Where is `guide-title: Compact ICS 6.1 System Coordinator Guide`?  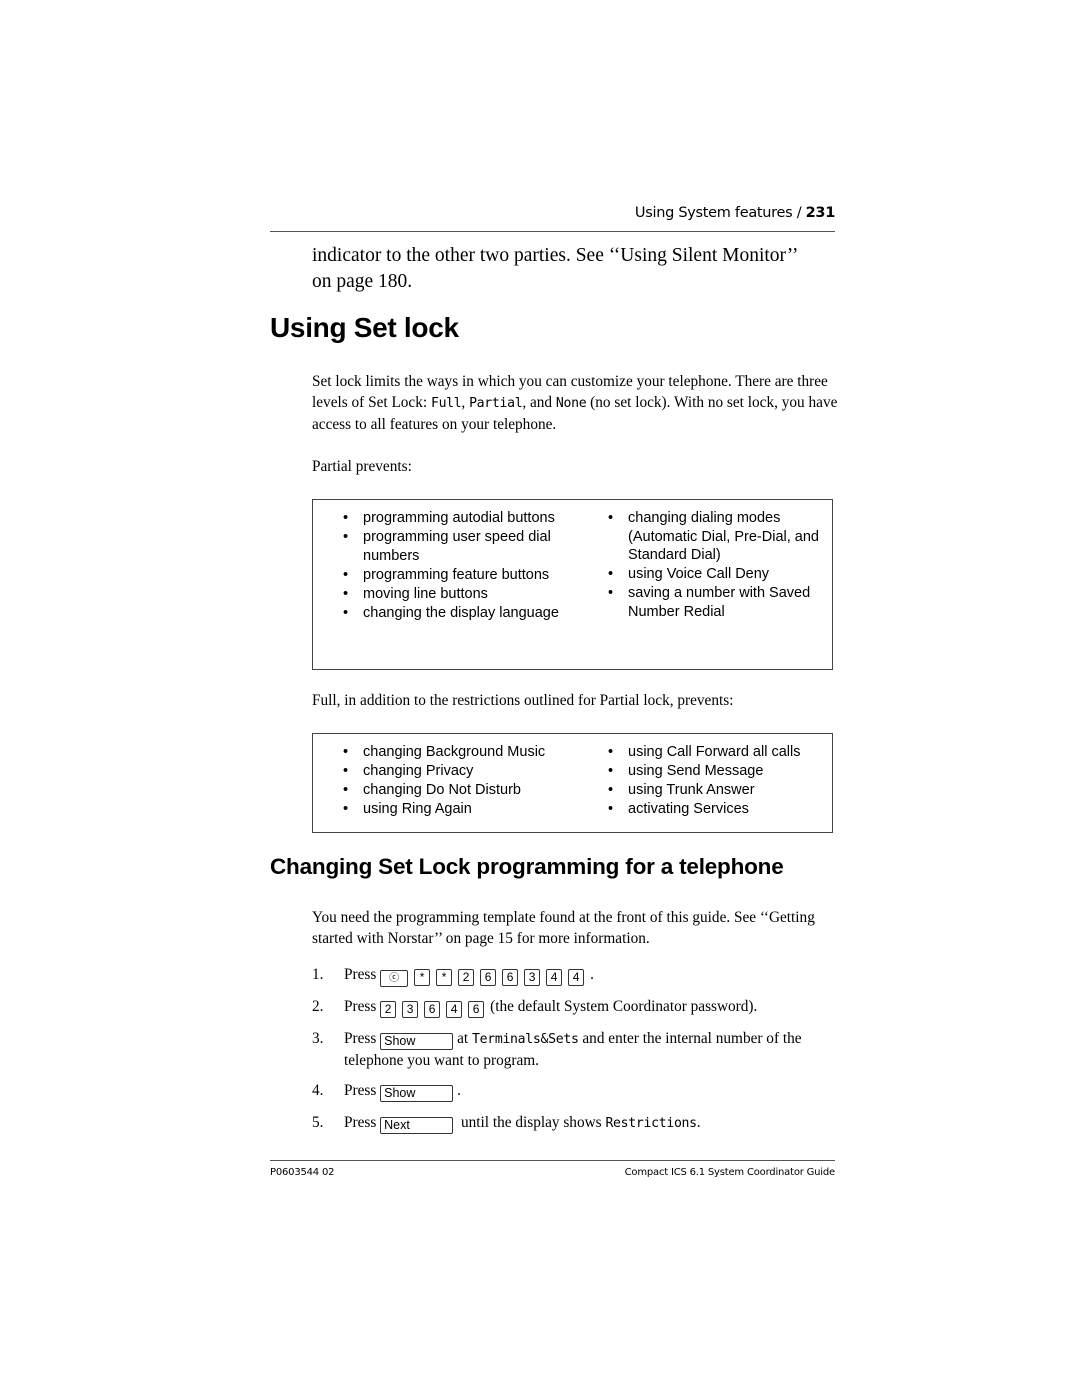
guide-title: Compact ICS 6.1 System Coordinator Guide is located at coordinates (730, 1172).